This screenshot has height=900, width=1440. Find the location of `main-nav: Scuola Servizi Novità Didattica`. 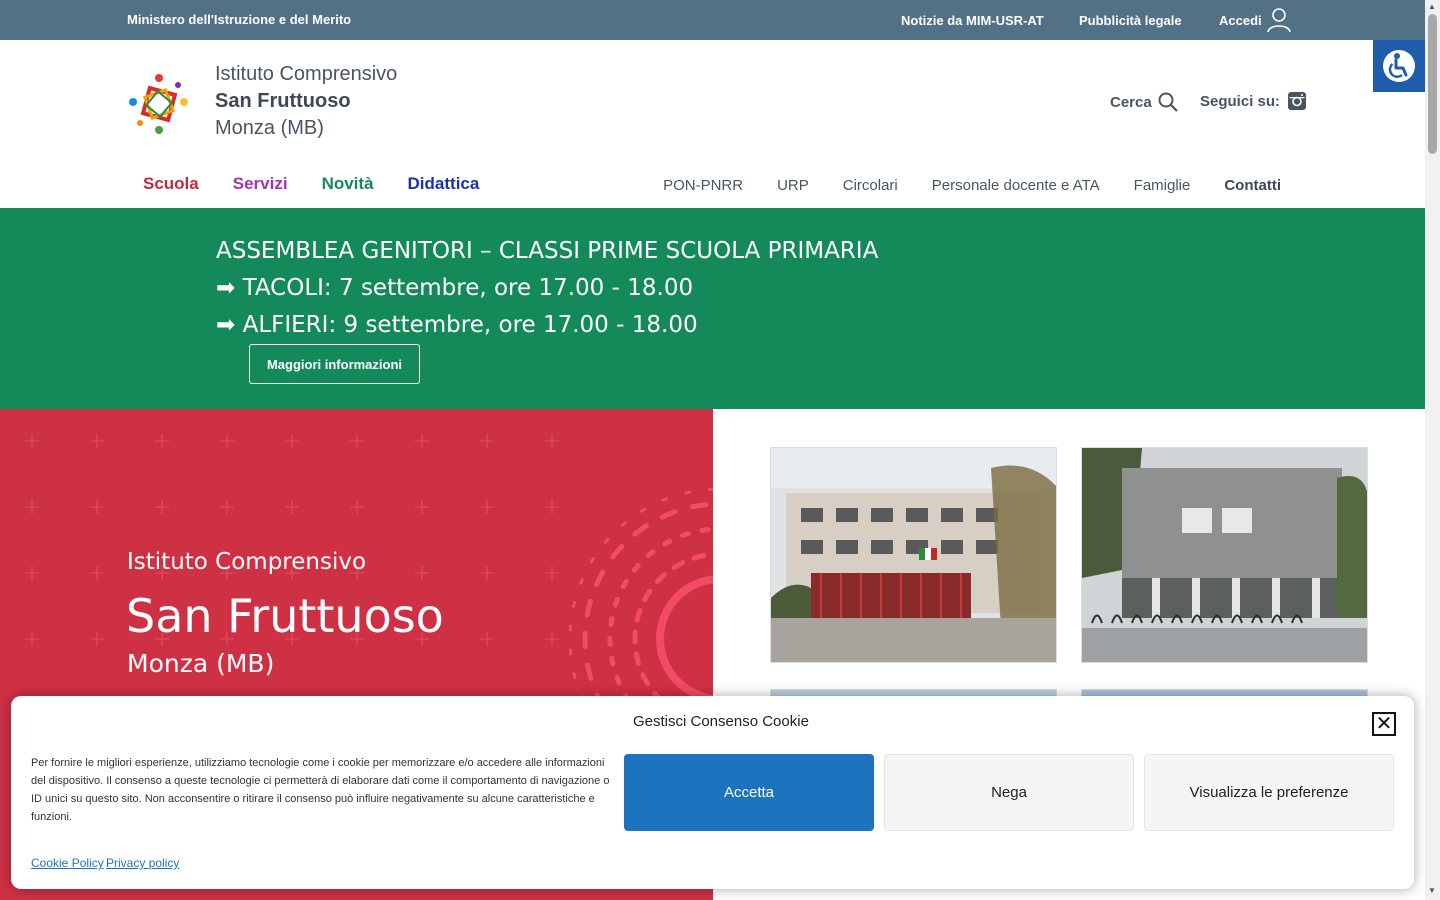

main-nav: Scuola Servizi Novità Didattica is located at coordinates (311, 184).